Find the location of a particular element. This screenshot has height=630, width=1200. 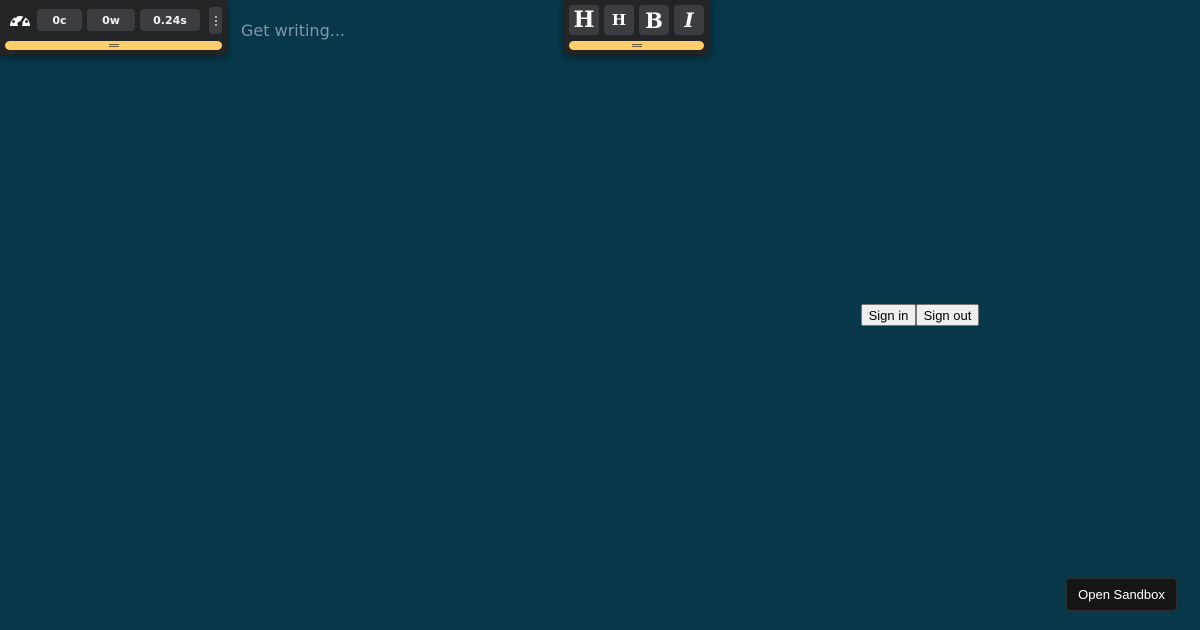

word-count: 0w is located at coordinates (111, 20).